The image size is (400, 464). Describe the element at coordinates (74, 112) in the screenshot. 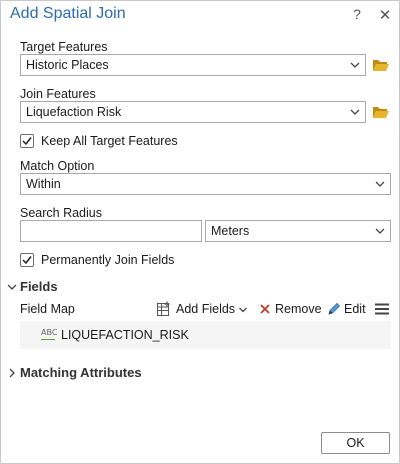

I see `join-features-value: Liquefaction Risk` at that location.